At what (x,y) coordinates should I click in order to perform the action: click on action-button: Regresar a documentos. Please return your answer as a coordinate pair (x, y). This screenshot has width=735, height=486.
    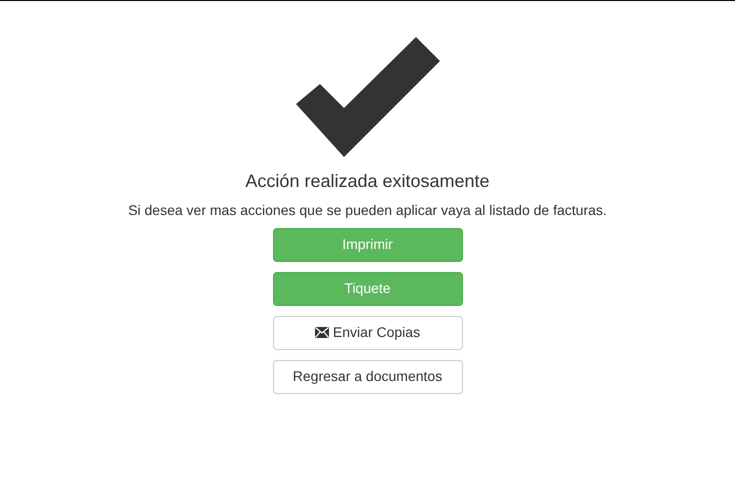
    Looking at the image, I should click on (367, 377).